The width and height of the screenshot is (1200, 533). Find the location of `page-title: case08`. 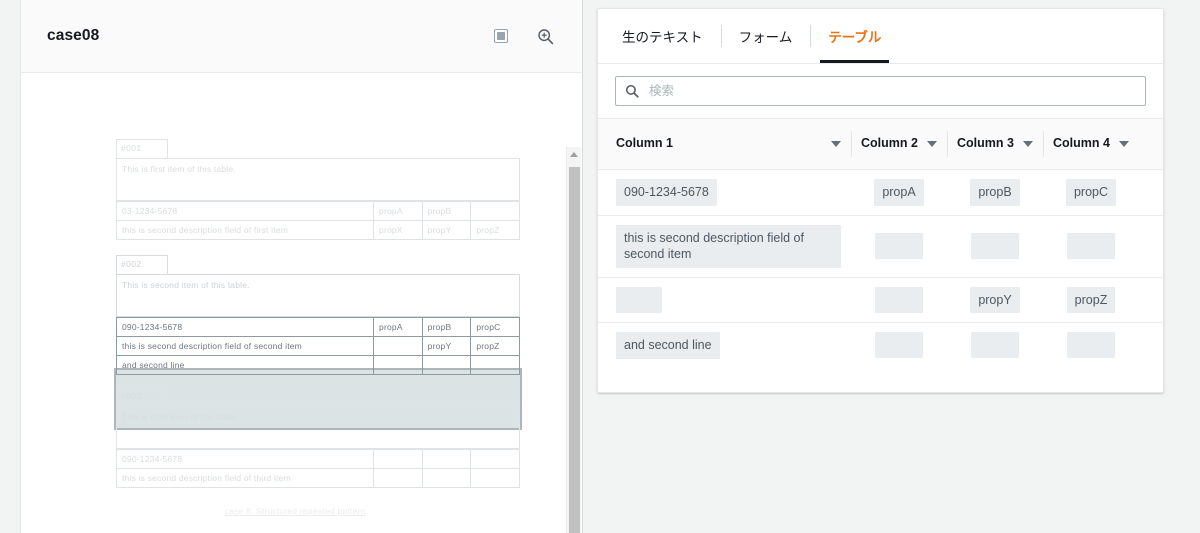

page-title: case08 is located at coordinates (73, 35).